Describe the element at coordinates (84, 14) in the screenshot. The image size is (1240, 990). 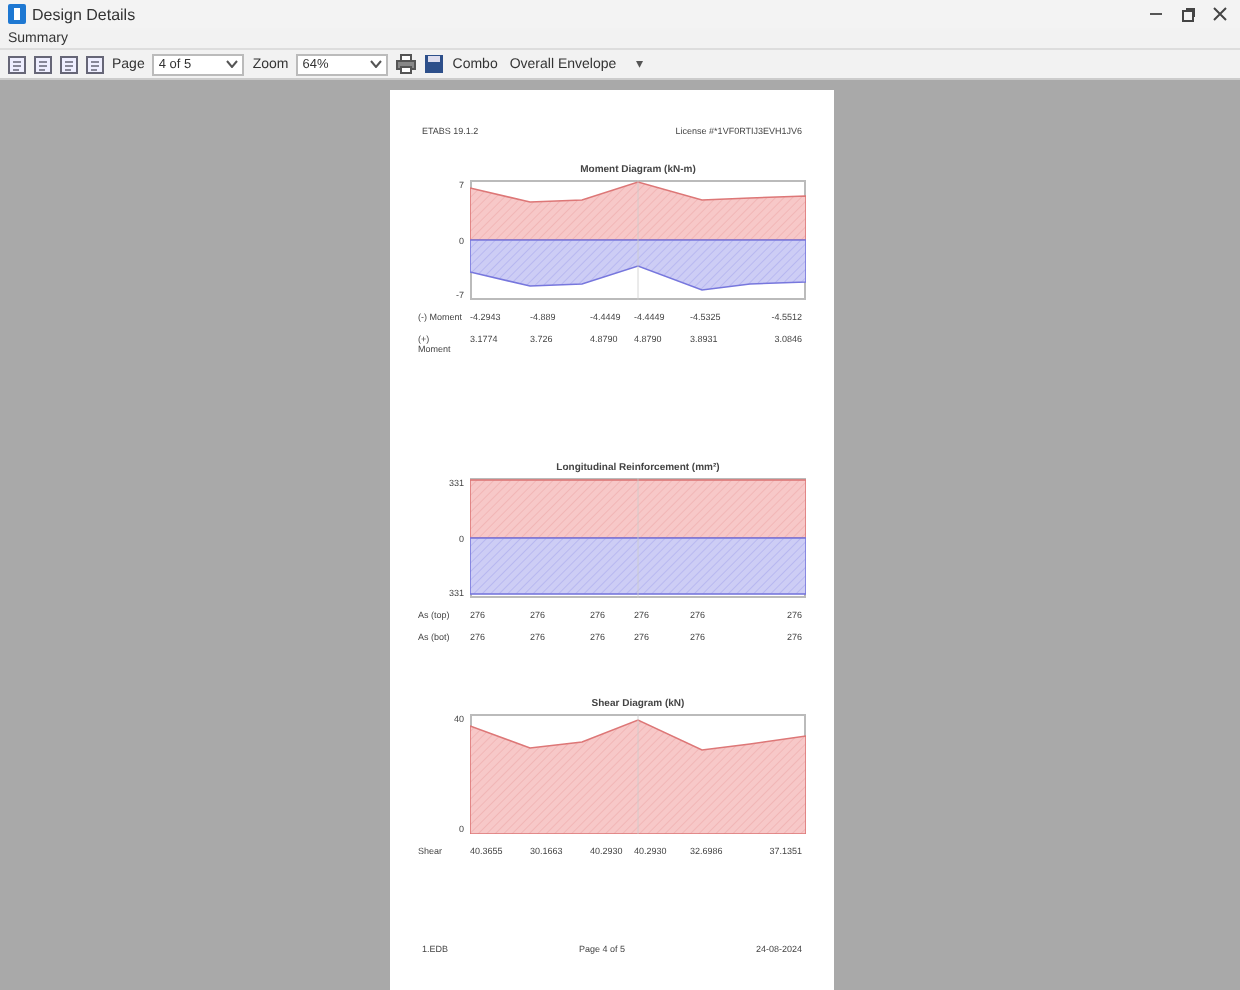
I see `window-title: Design Details` at that location.